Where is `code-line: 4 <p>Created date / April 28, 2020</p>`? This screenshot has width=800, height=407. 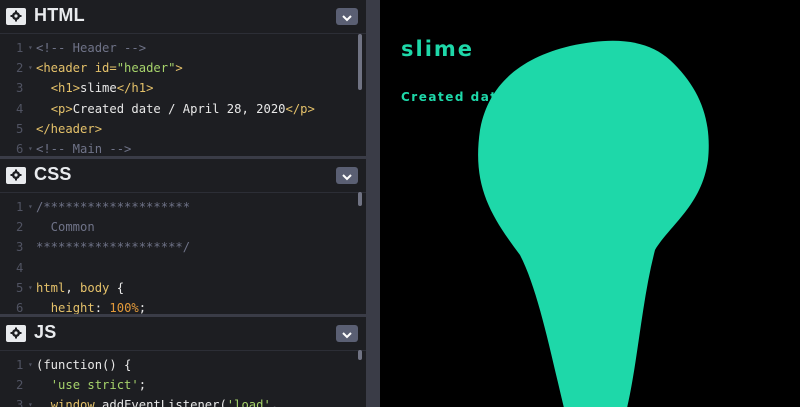
code-line: 4 <p>Created date / April 28, 2020</p> is located at coordinates (183, 109).